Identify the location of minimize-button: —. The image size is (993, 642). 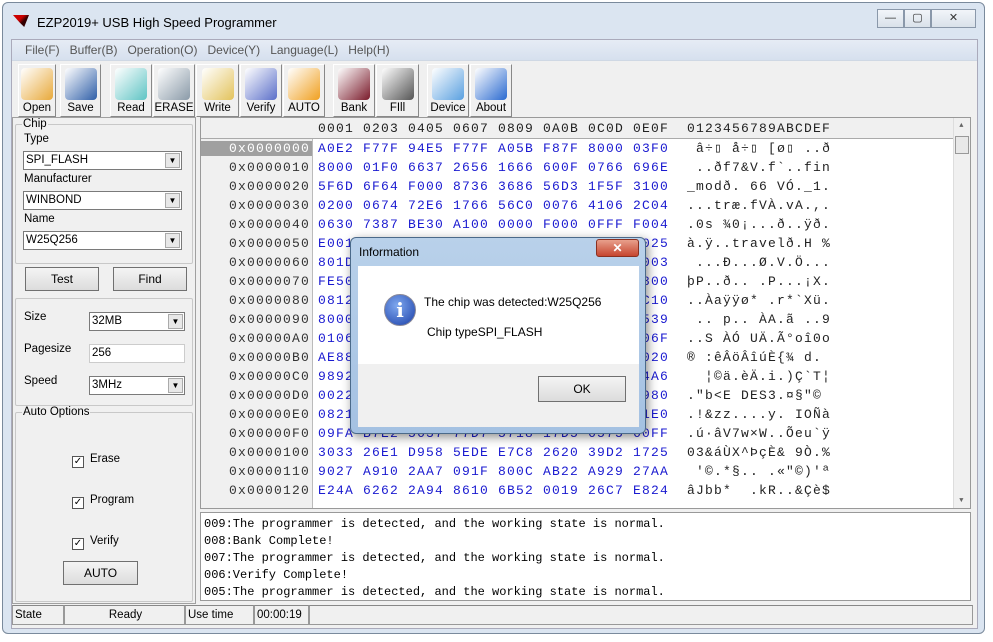
(890, 18).